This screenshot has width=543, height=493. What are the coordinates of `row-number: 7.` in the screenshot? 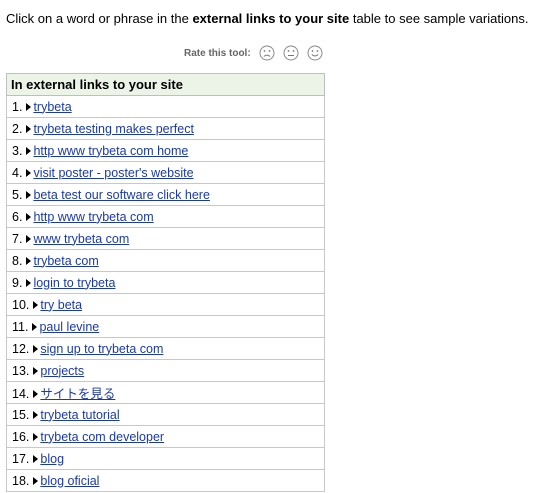 It's located at (17, 238).